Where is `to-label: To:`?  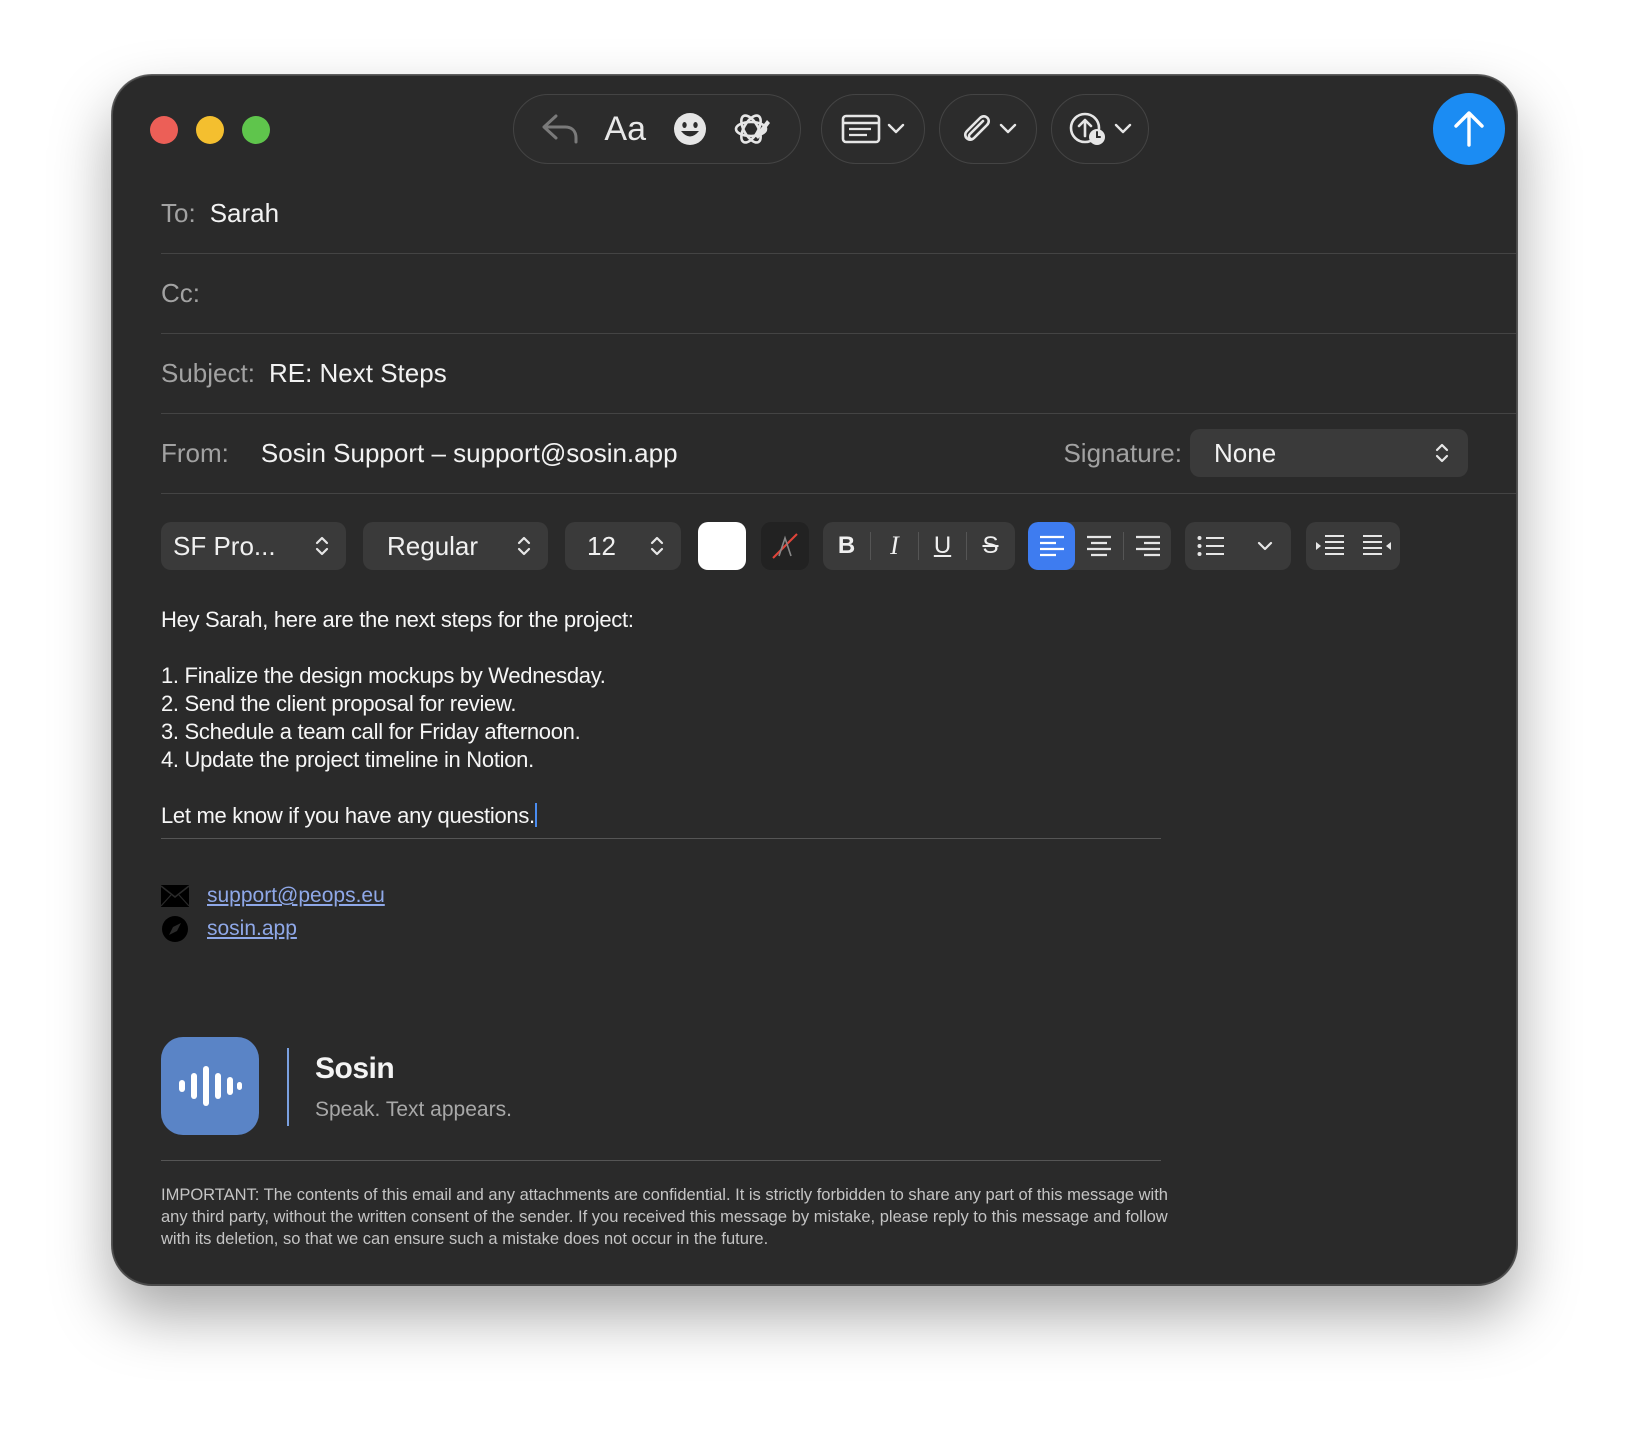 to-label: To: is located at coordinates (178, 213).